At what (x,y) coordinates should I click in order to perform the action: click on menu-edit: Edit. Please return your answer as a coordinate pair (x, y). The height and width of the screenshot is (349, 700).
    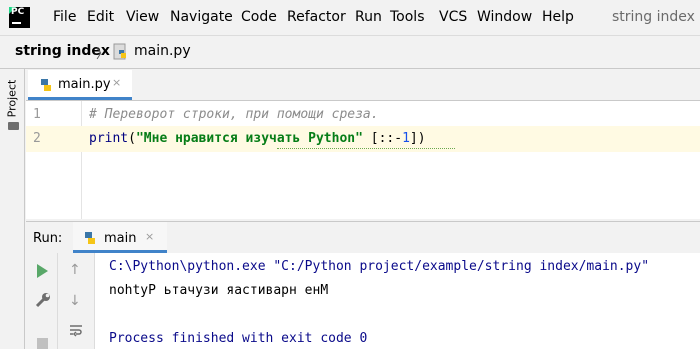
    Looking at the image, I should click on (100, 17).